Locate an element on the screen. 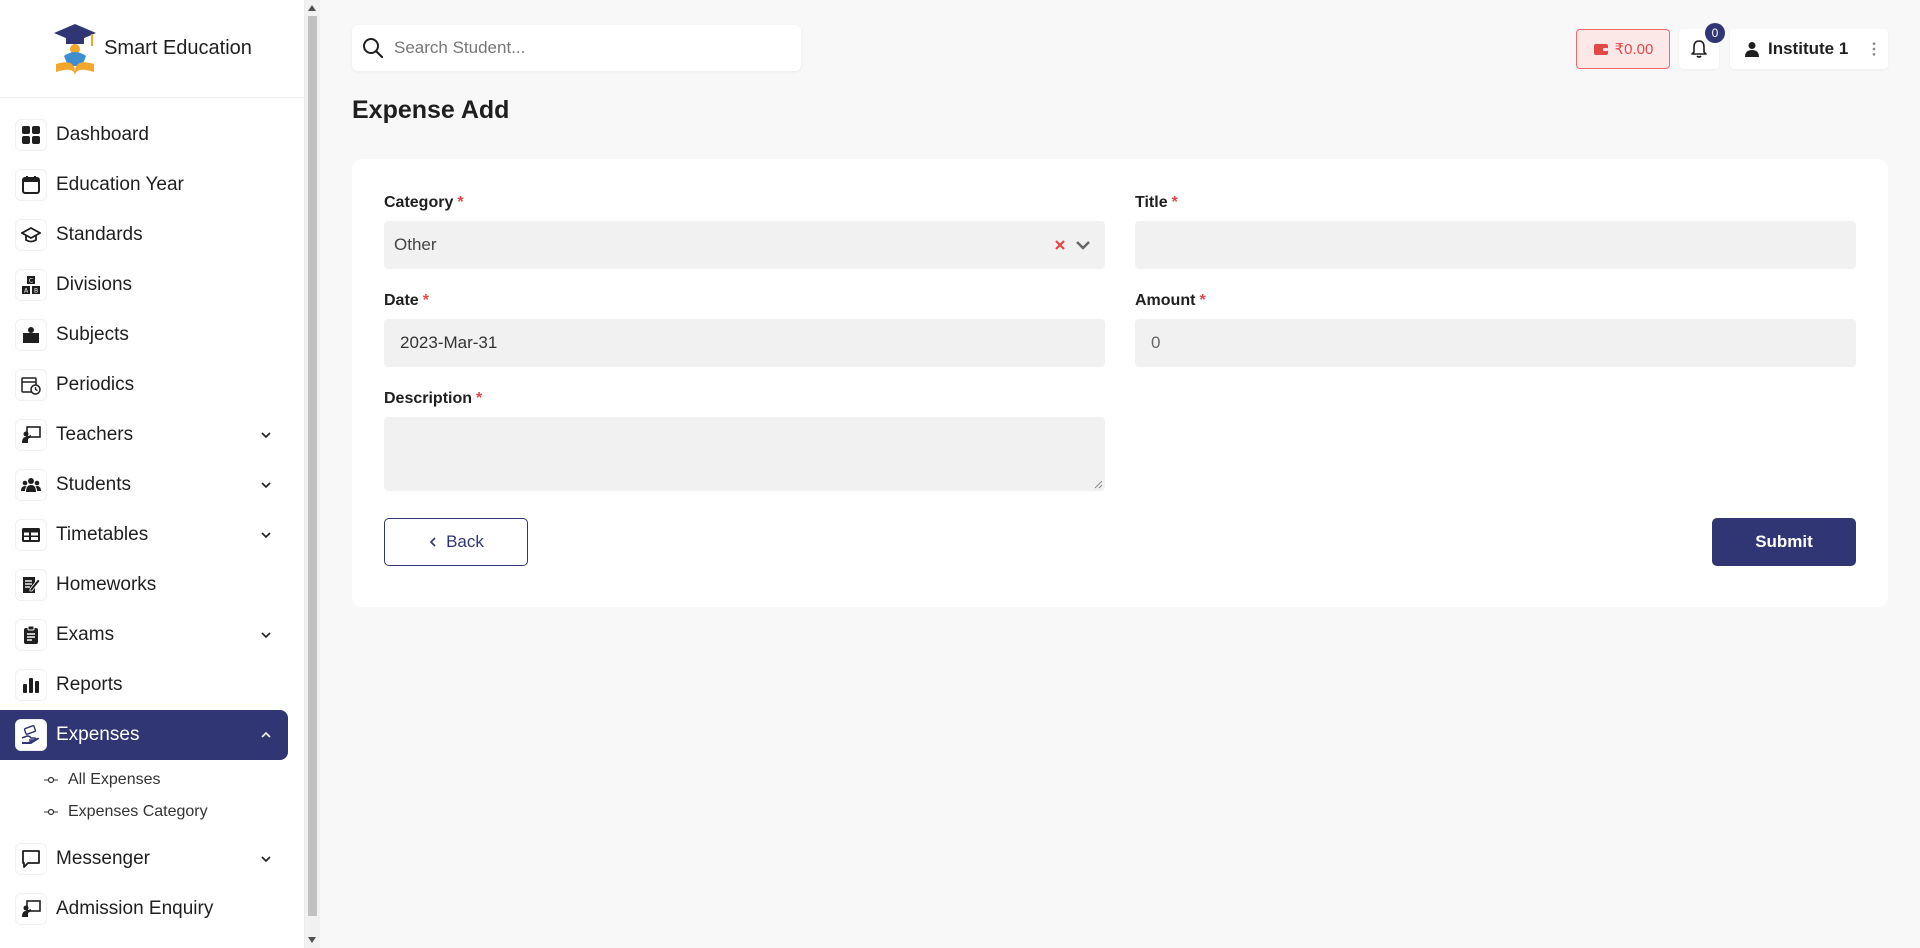 Image resolution: width=1920 pixels, height=948 pixels. title-label: Title * is located at coordinates (1156, 203).